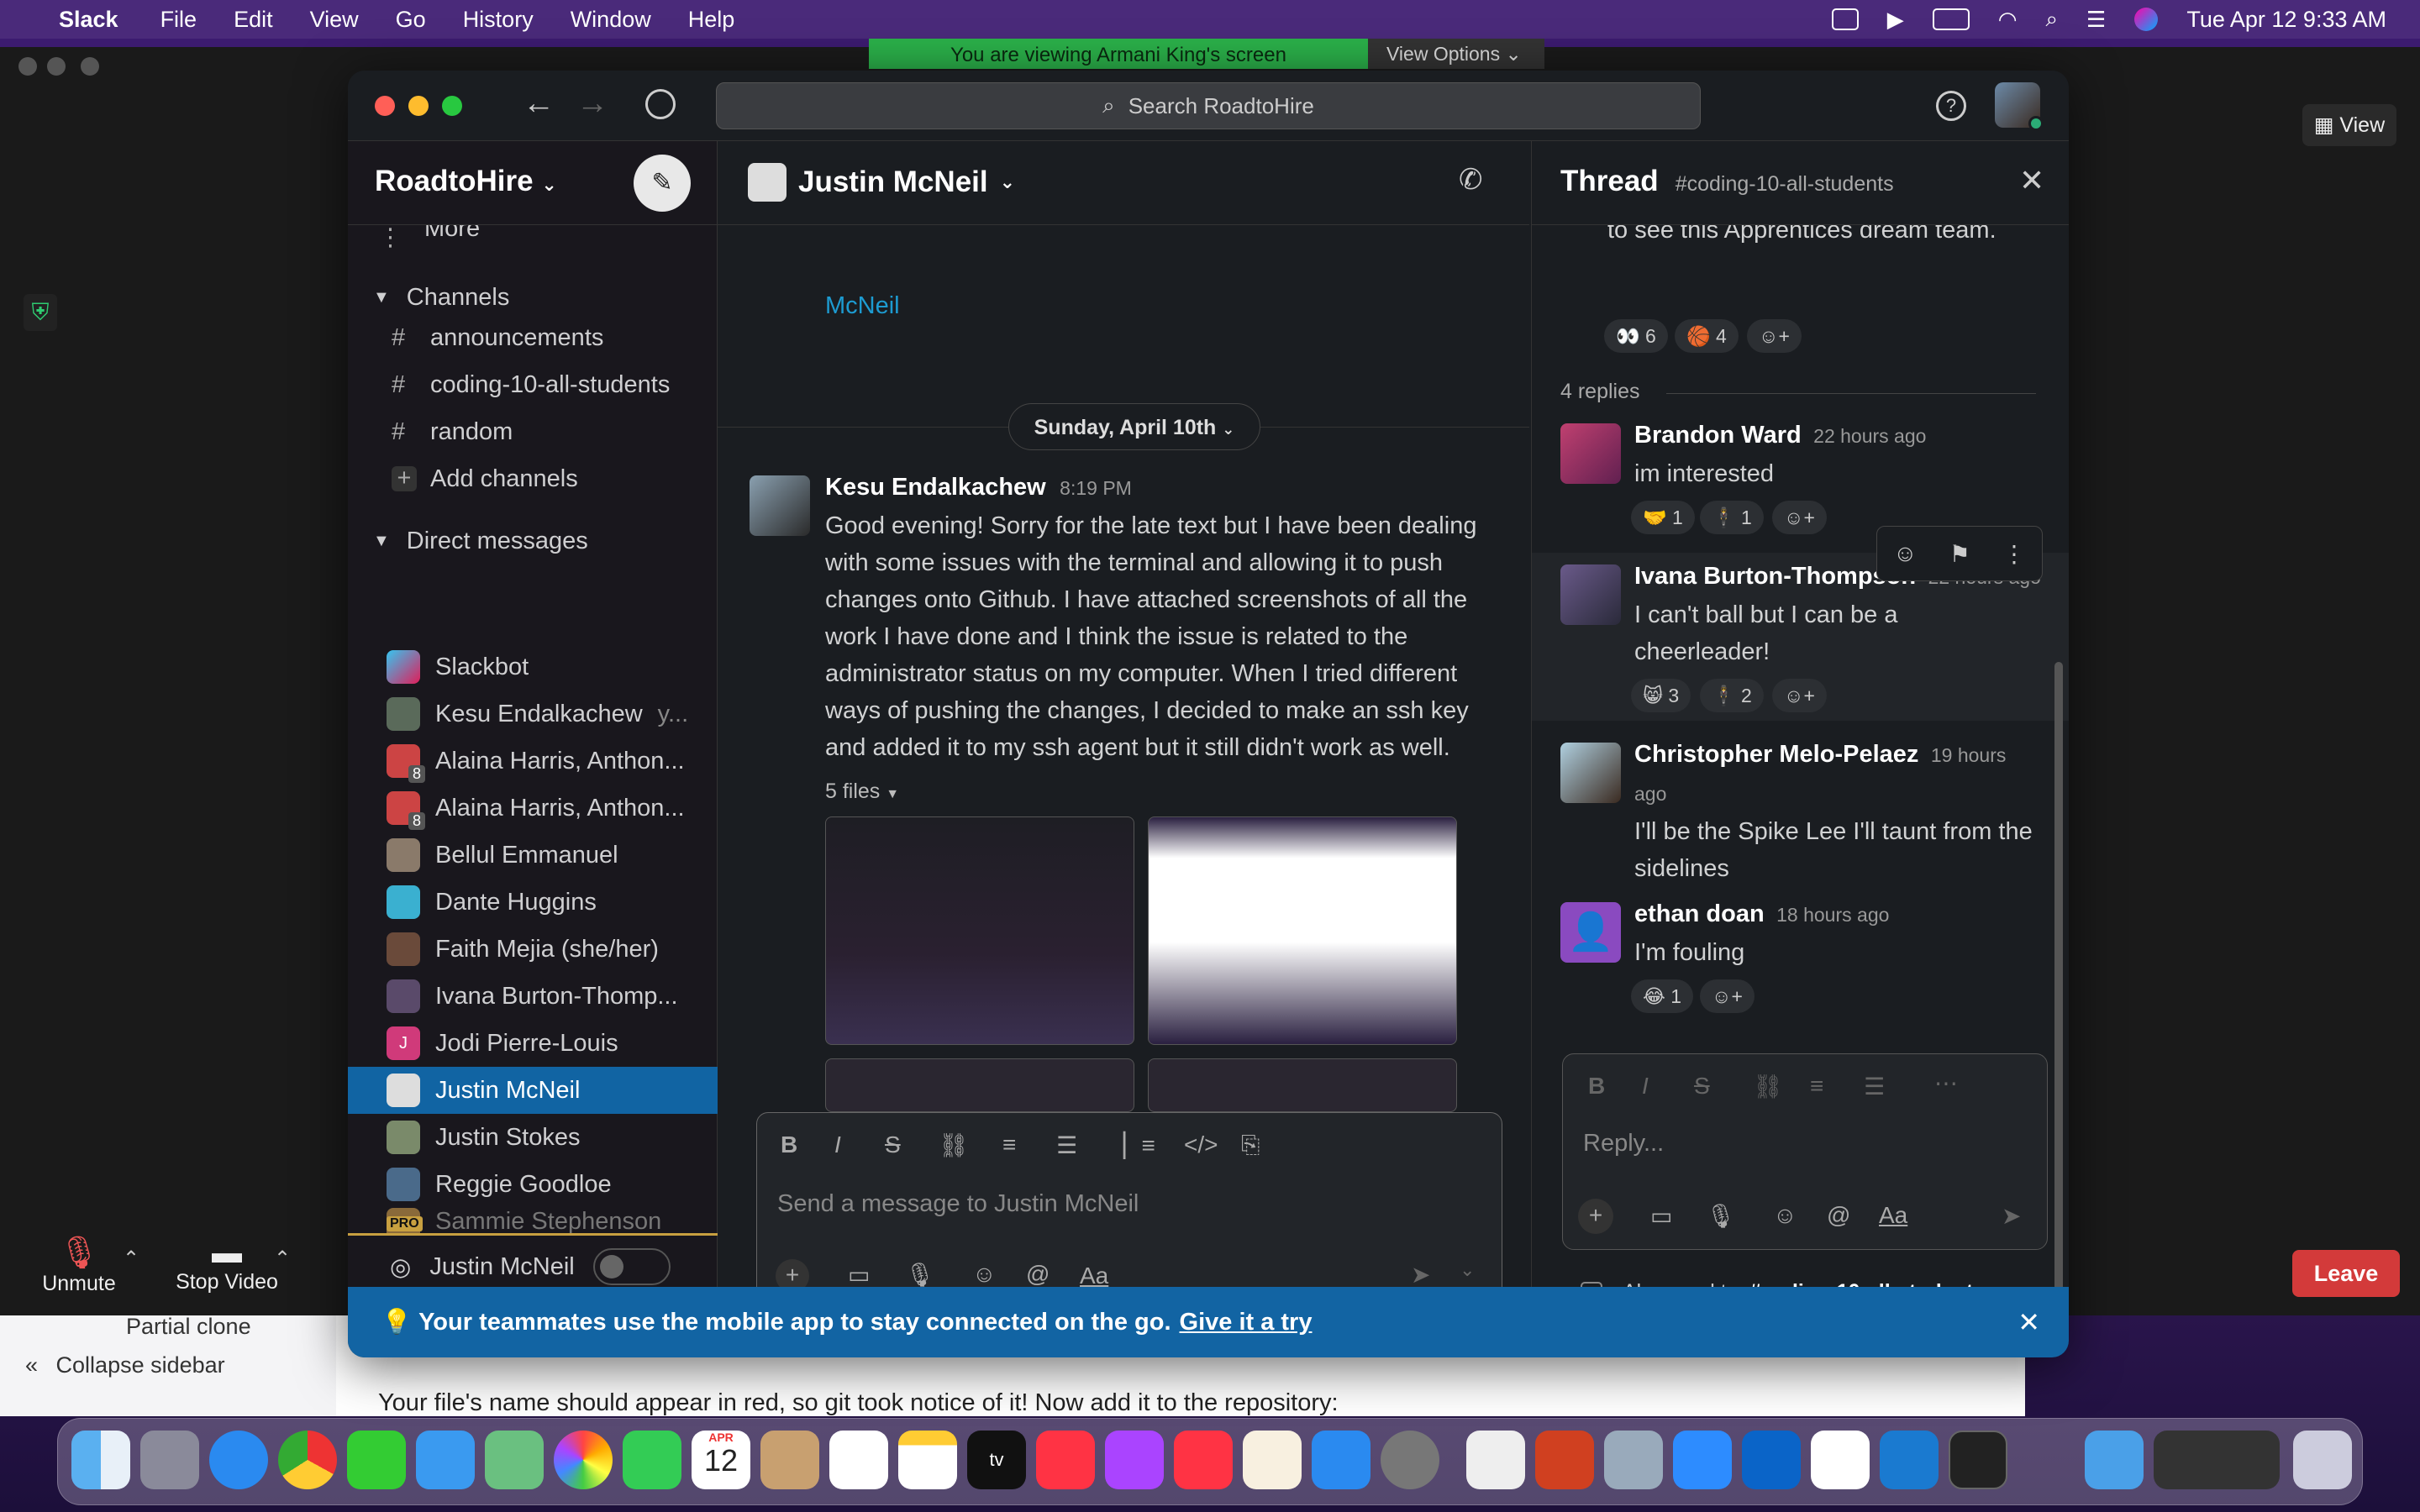 This screenshot has width=2420, height=1512. I want to click on wifi-icon: ◠, so click(2008, 20).